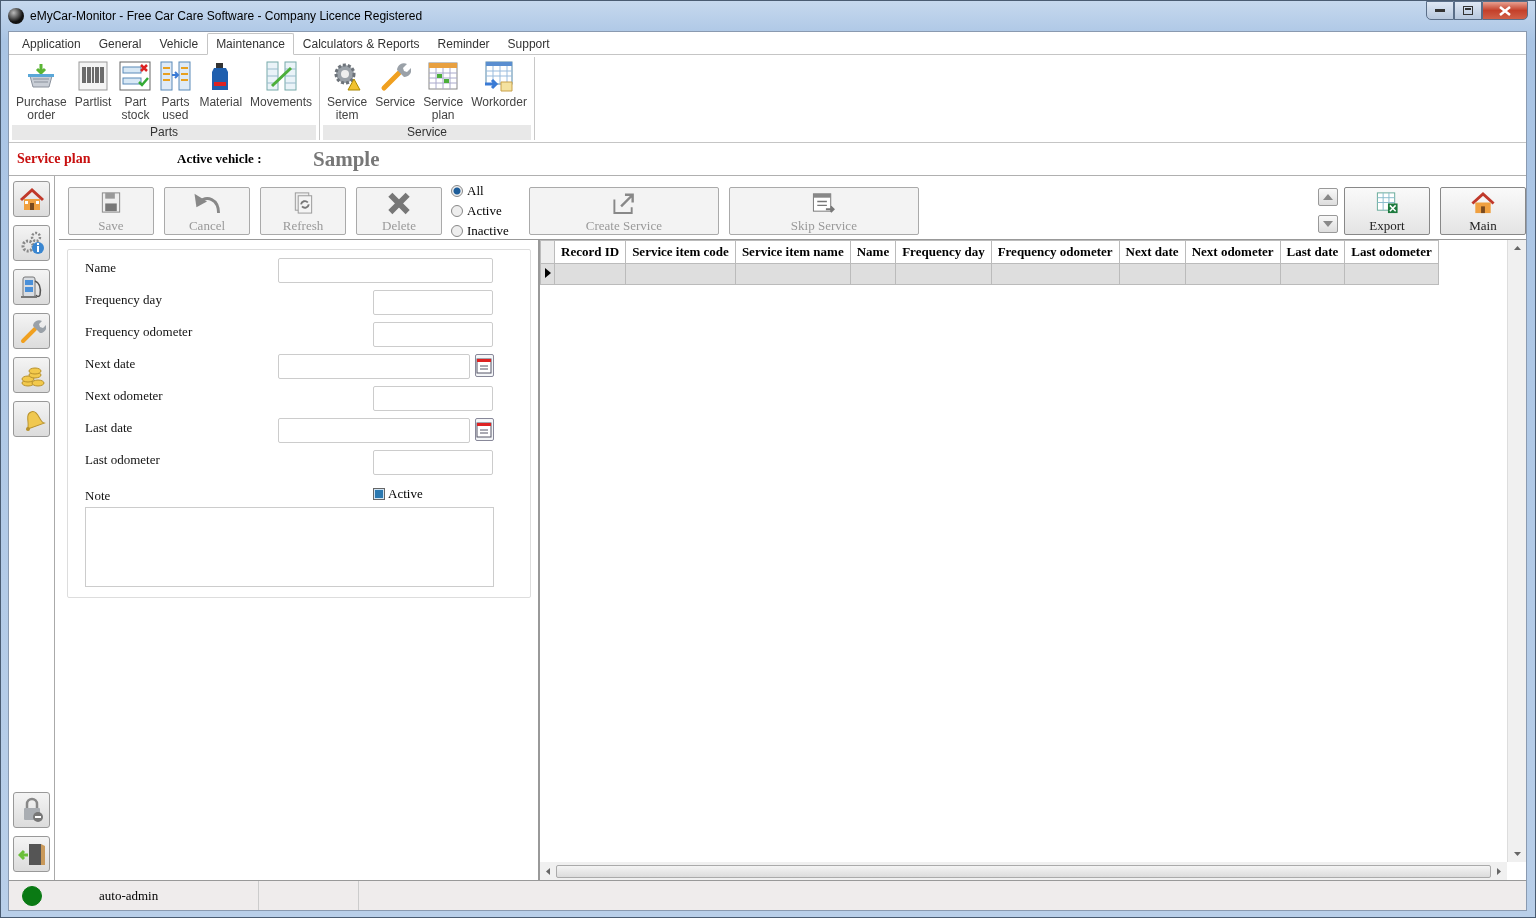 This screenshot has width=1536, height=918. I want to click on column-header: Next odometer, so click(1233, 252).